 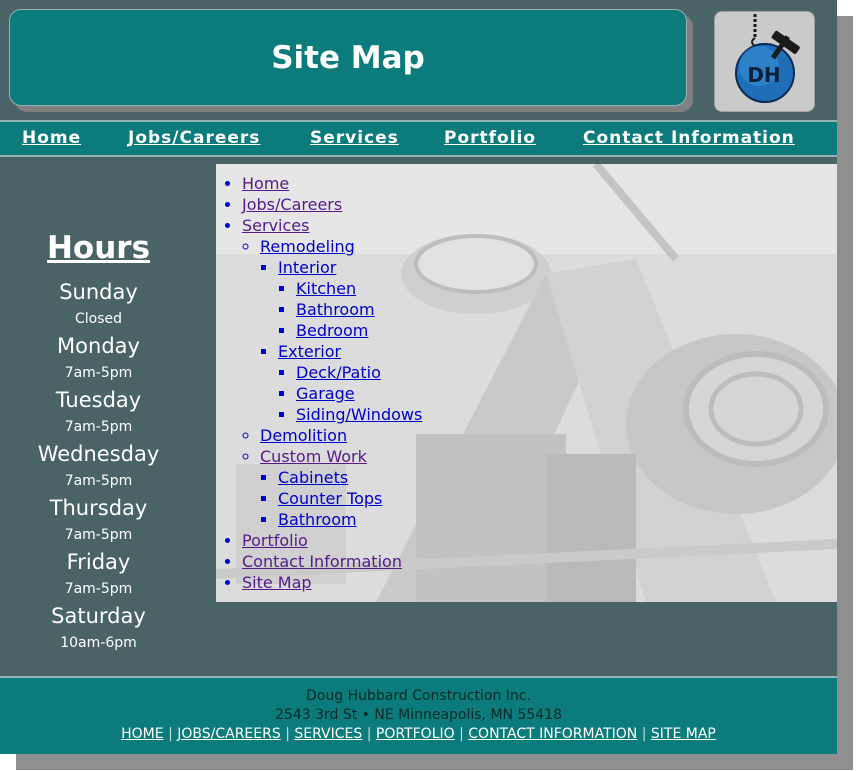 What do you see at coordinates (332, 183) in the screenshot?
I see `list-item: Home` at bounding box center [332, 183].